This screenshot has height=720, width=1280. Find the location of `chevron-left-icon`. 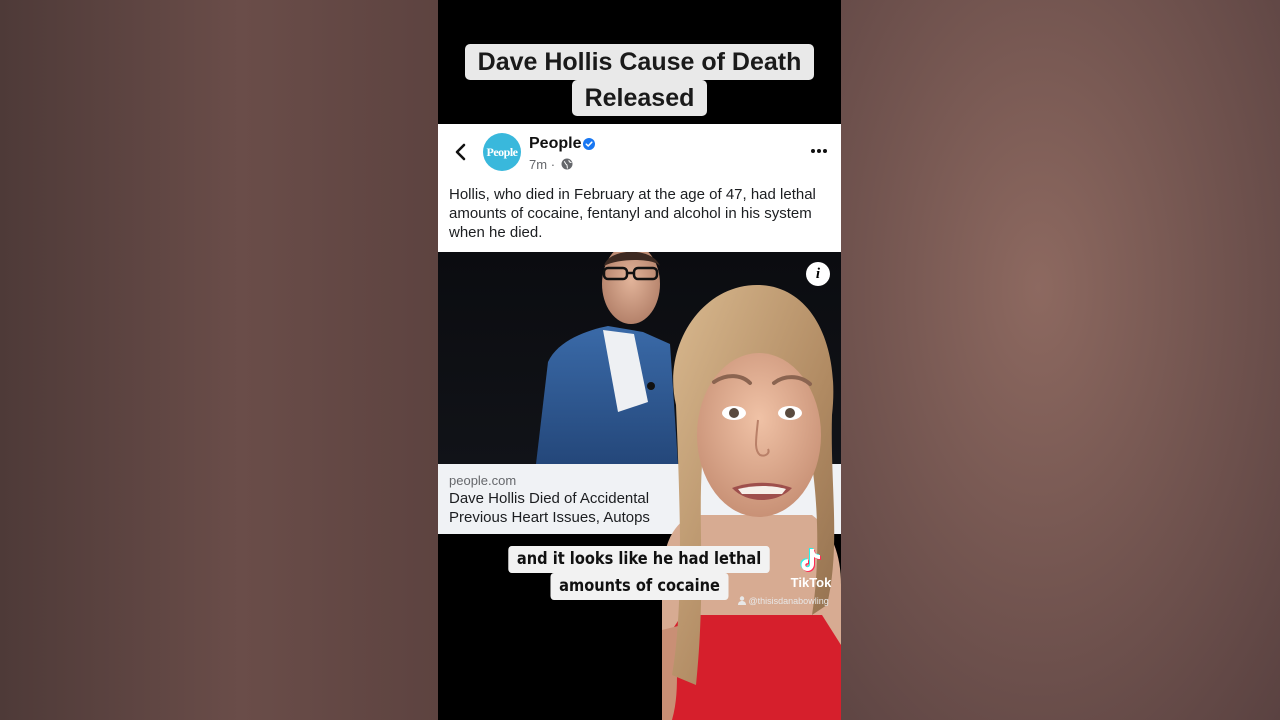

chevron-left-icon is located at coordinates (461, 152).